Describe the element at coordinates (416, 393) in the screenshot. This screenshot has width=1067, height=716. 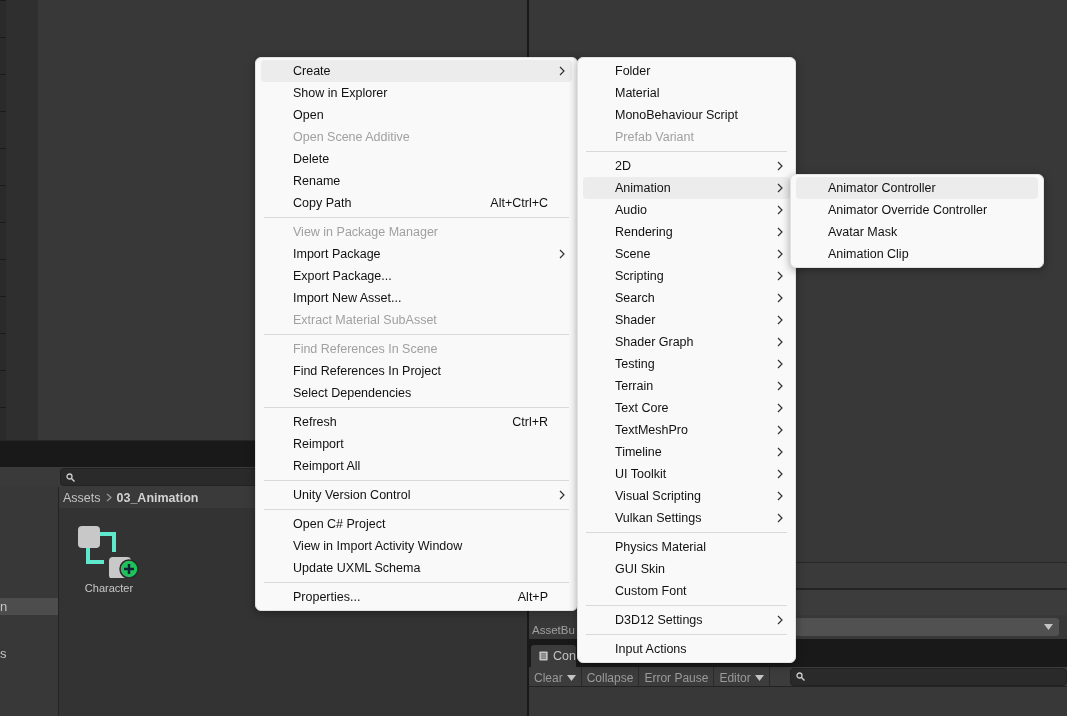
I see `menu-item: Select Dependencies` at that location.